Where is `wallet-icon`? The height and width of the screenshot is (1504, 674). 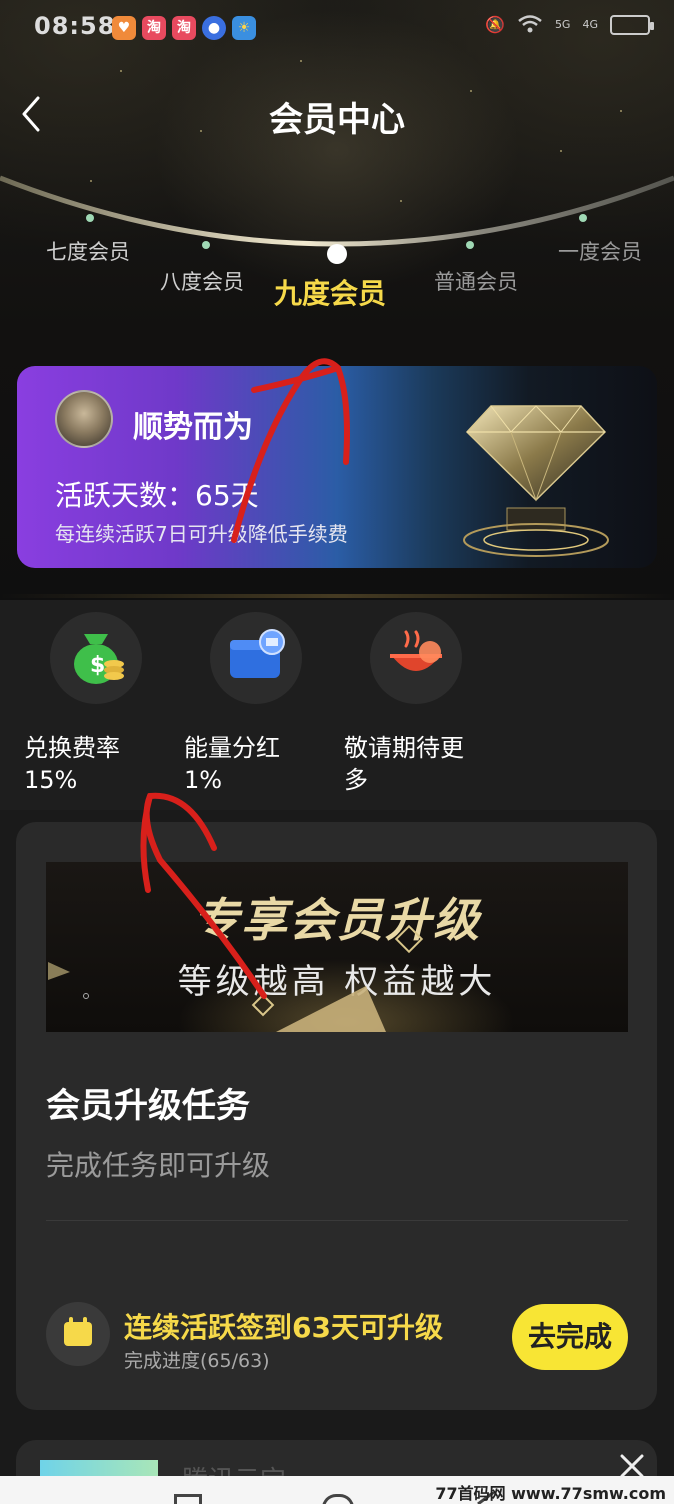
wallet-icon is located at coordinates (256, 658).